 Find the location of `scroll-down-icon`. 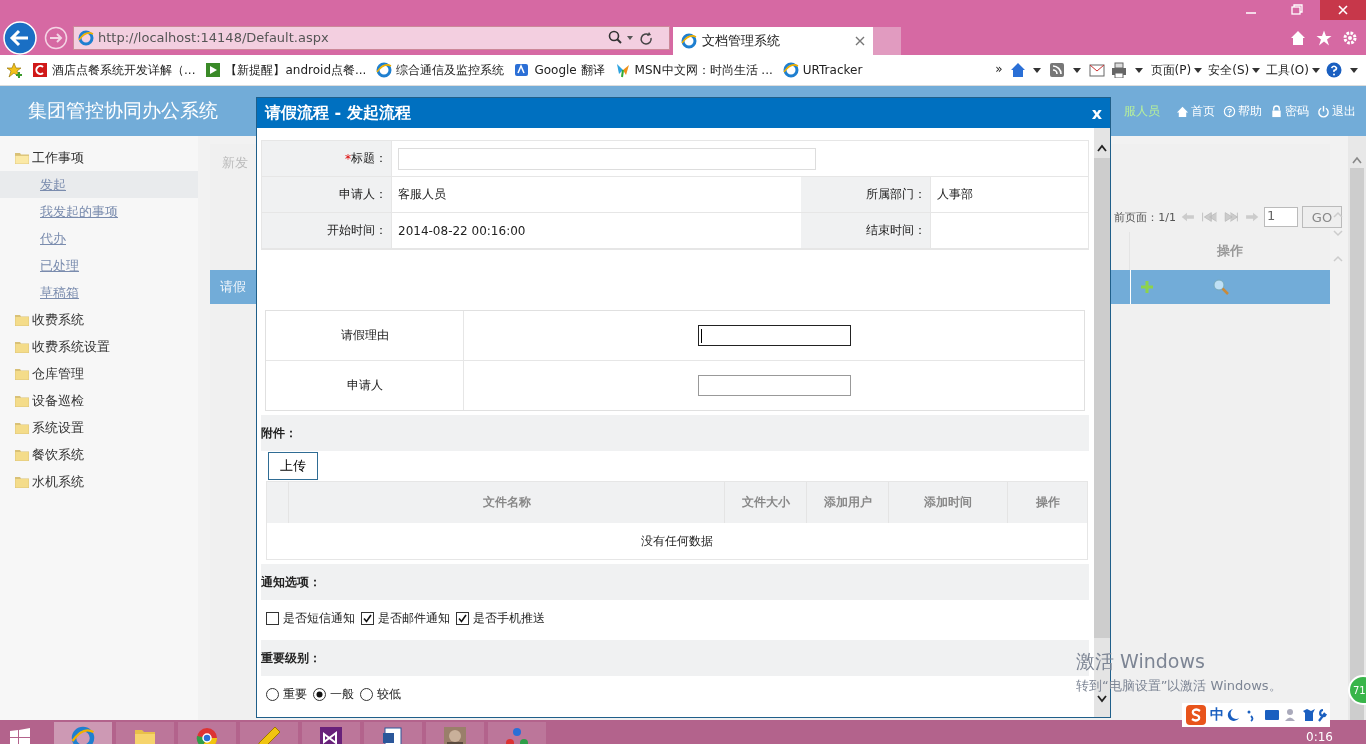

scroll-down-icon is located at coordinates (1102, 699).